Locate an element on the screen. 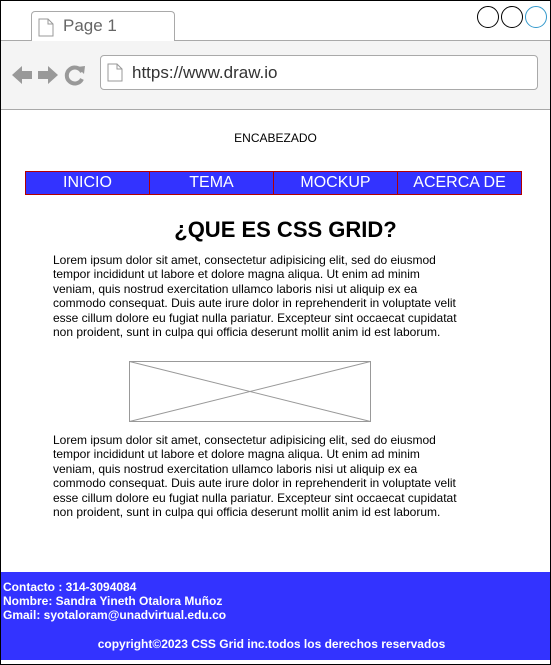  back-arrow-icon is located at coordinates (22, 77).